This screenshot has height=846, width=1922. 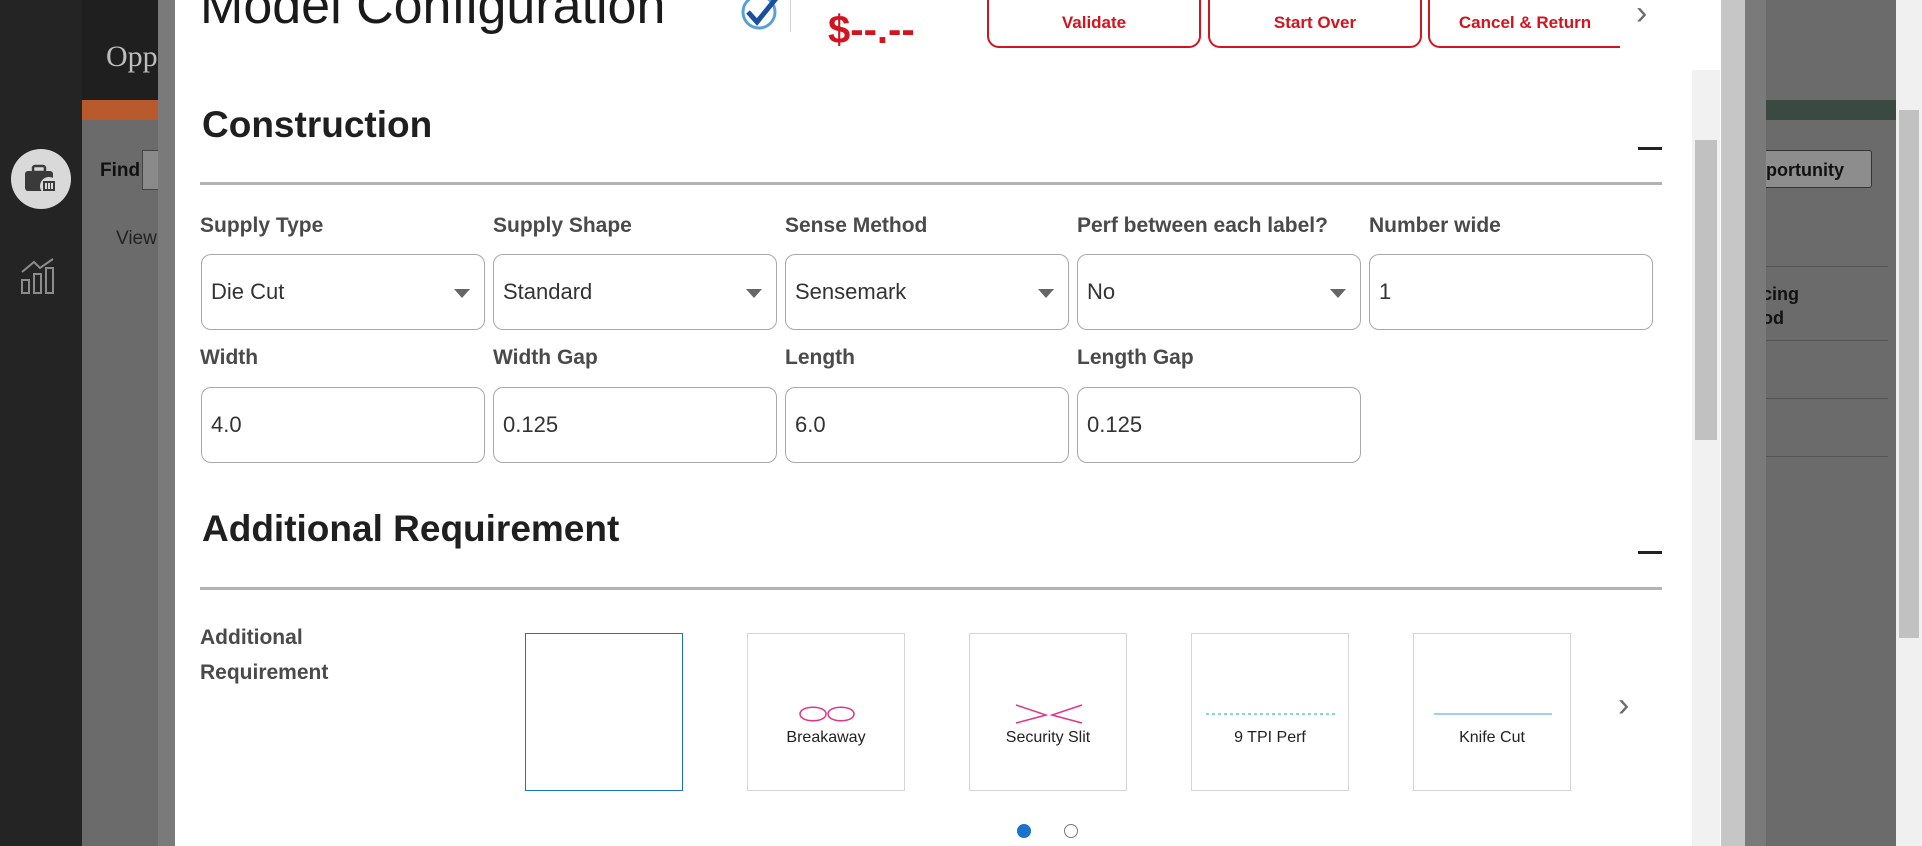 What do you see at coordinates (41, 179) in the screenshot?
I see `briefcase-icon` at bounding box center [41, 179].